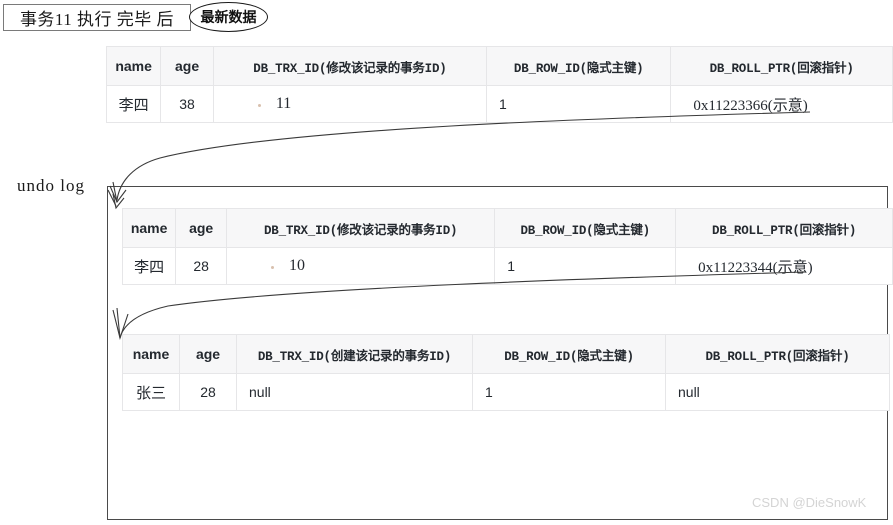  Describe the element at coordinates (809, 502) in the screenshot. I see `watermark: CSDN @DieSnowK` at that location.